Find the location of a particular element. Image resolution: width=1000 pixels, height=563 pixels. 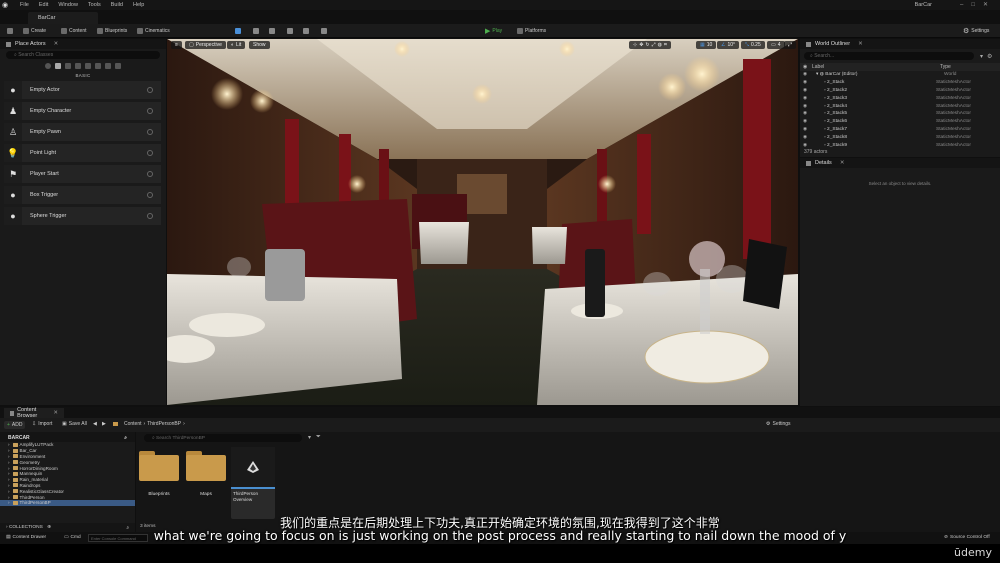

menu-edit: Edit is located at coordinates (43, 5).